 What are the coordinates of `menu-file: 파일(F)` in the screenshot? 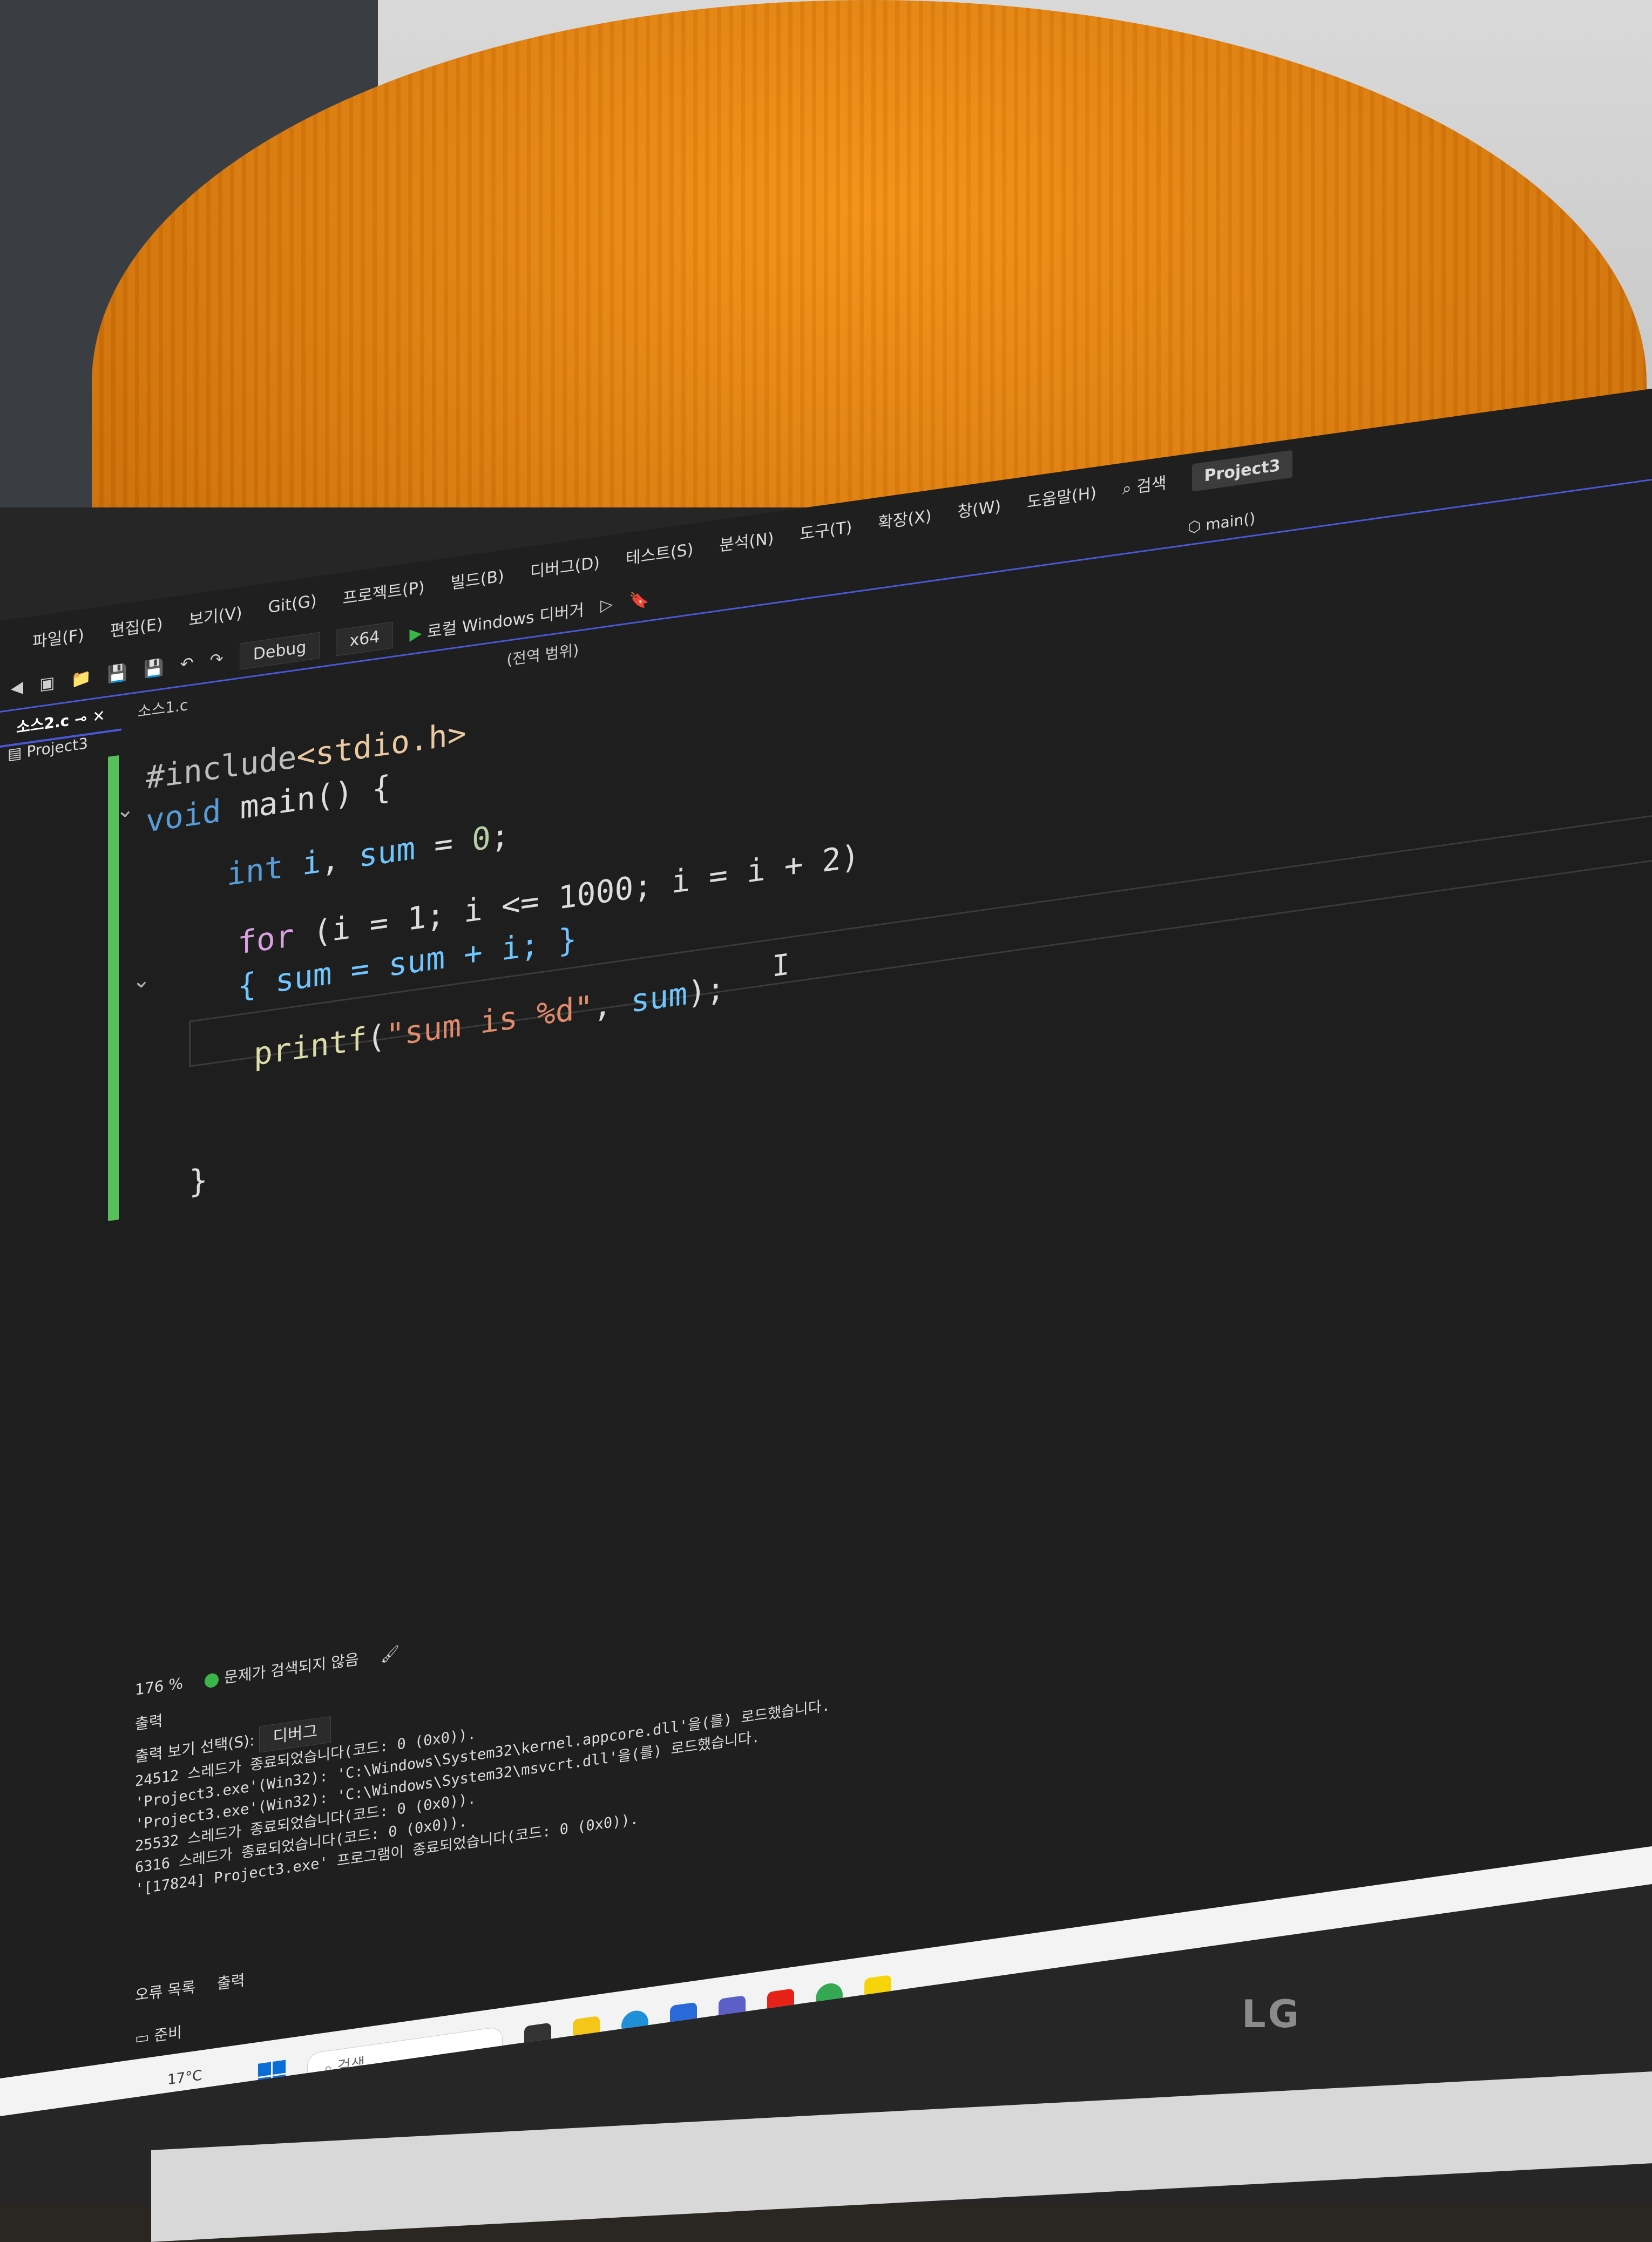 It's located at (58, 636).